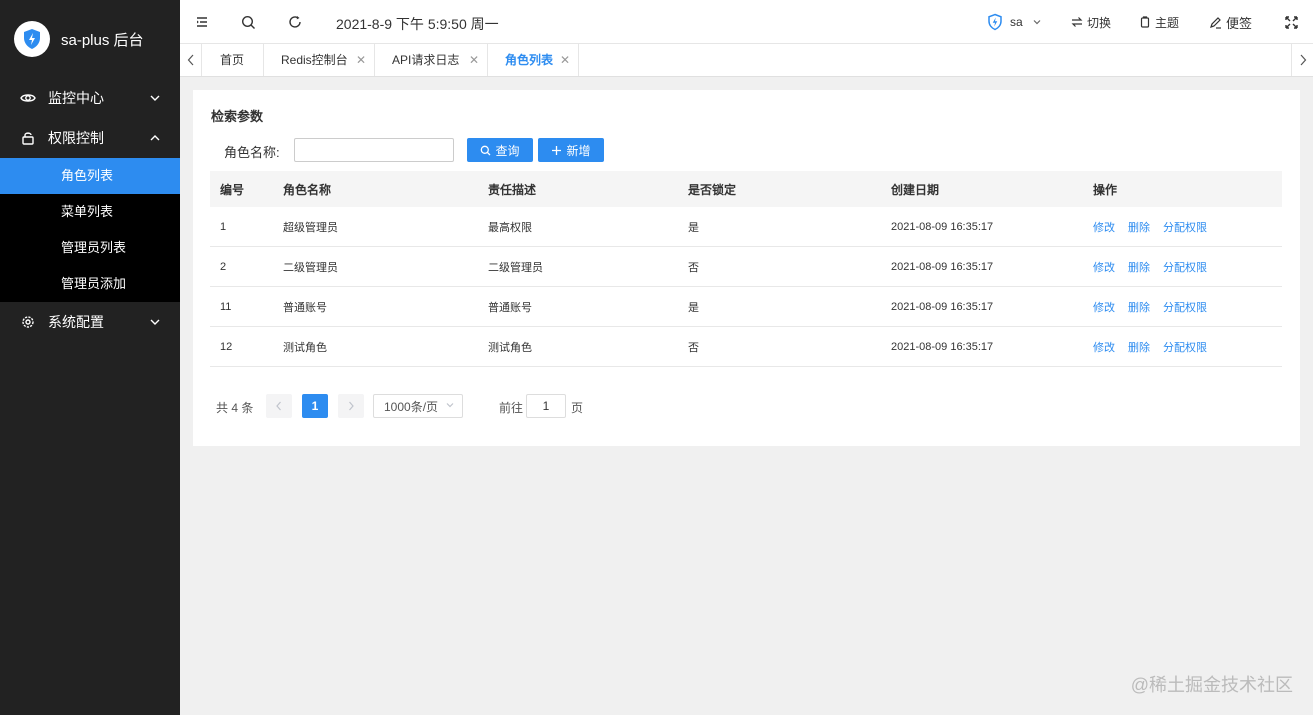 The height and width of the screenshot is (715, 1313). I want to click on prev-page-button, so click(279, 406).